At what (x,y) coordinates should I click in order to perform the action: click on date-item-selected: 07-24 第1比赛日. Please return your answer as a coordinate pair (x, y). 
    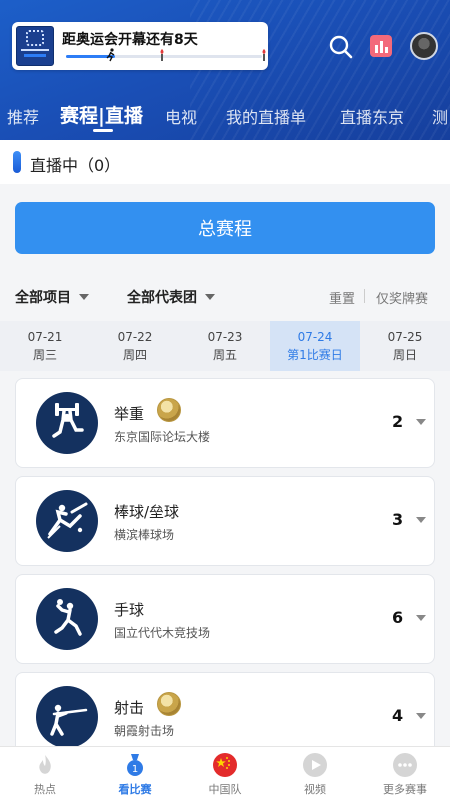
    Looking at the image, I should click on (315, 346).